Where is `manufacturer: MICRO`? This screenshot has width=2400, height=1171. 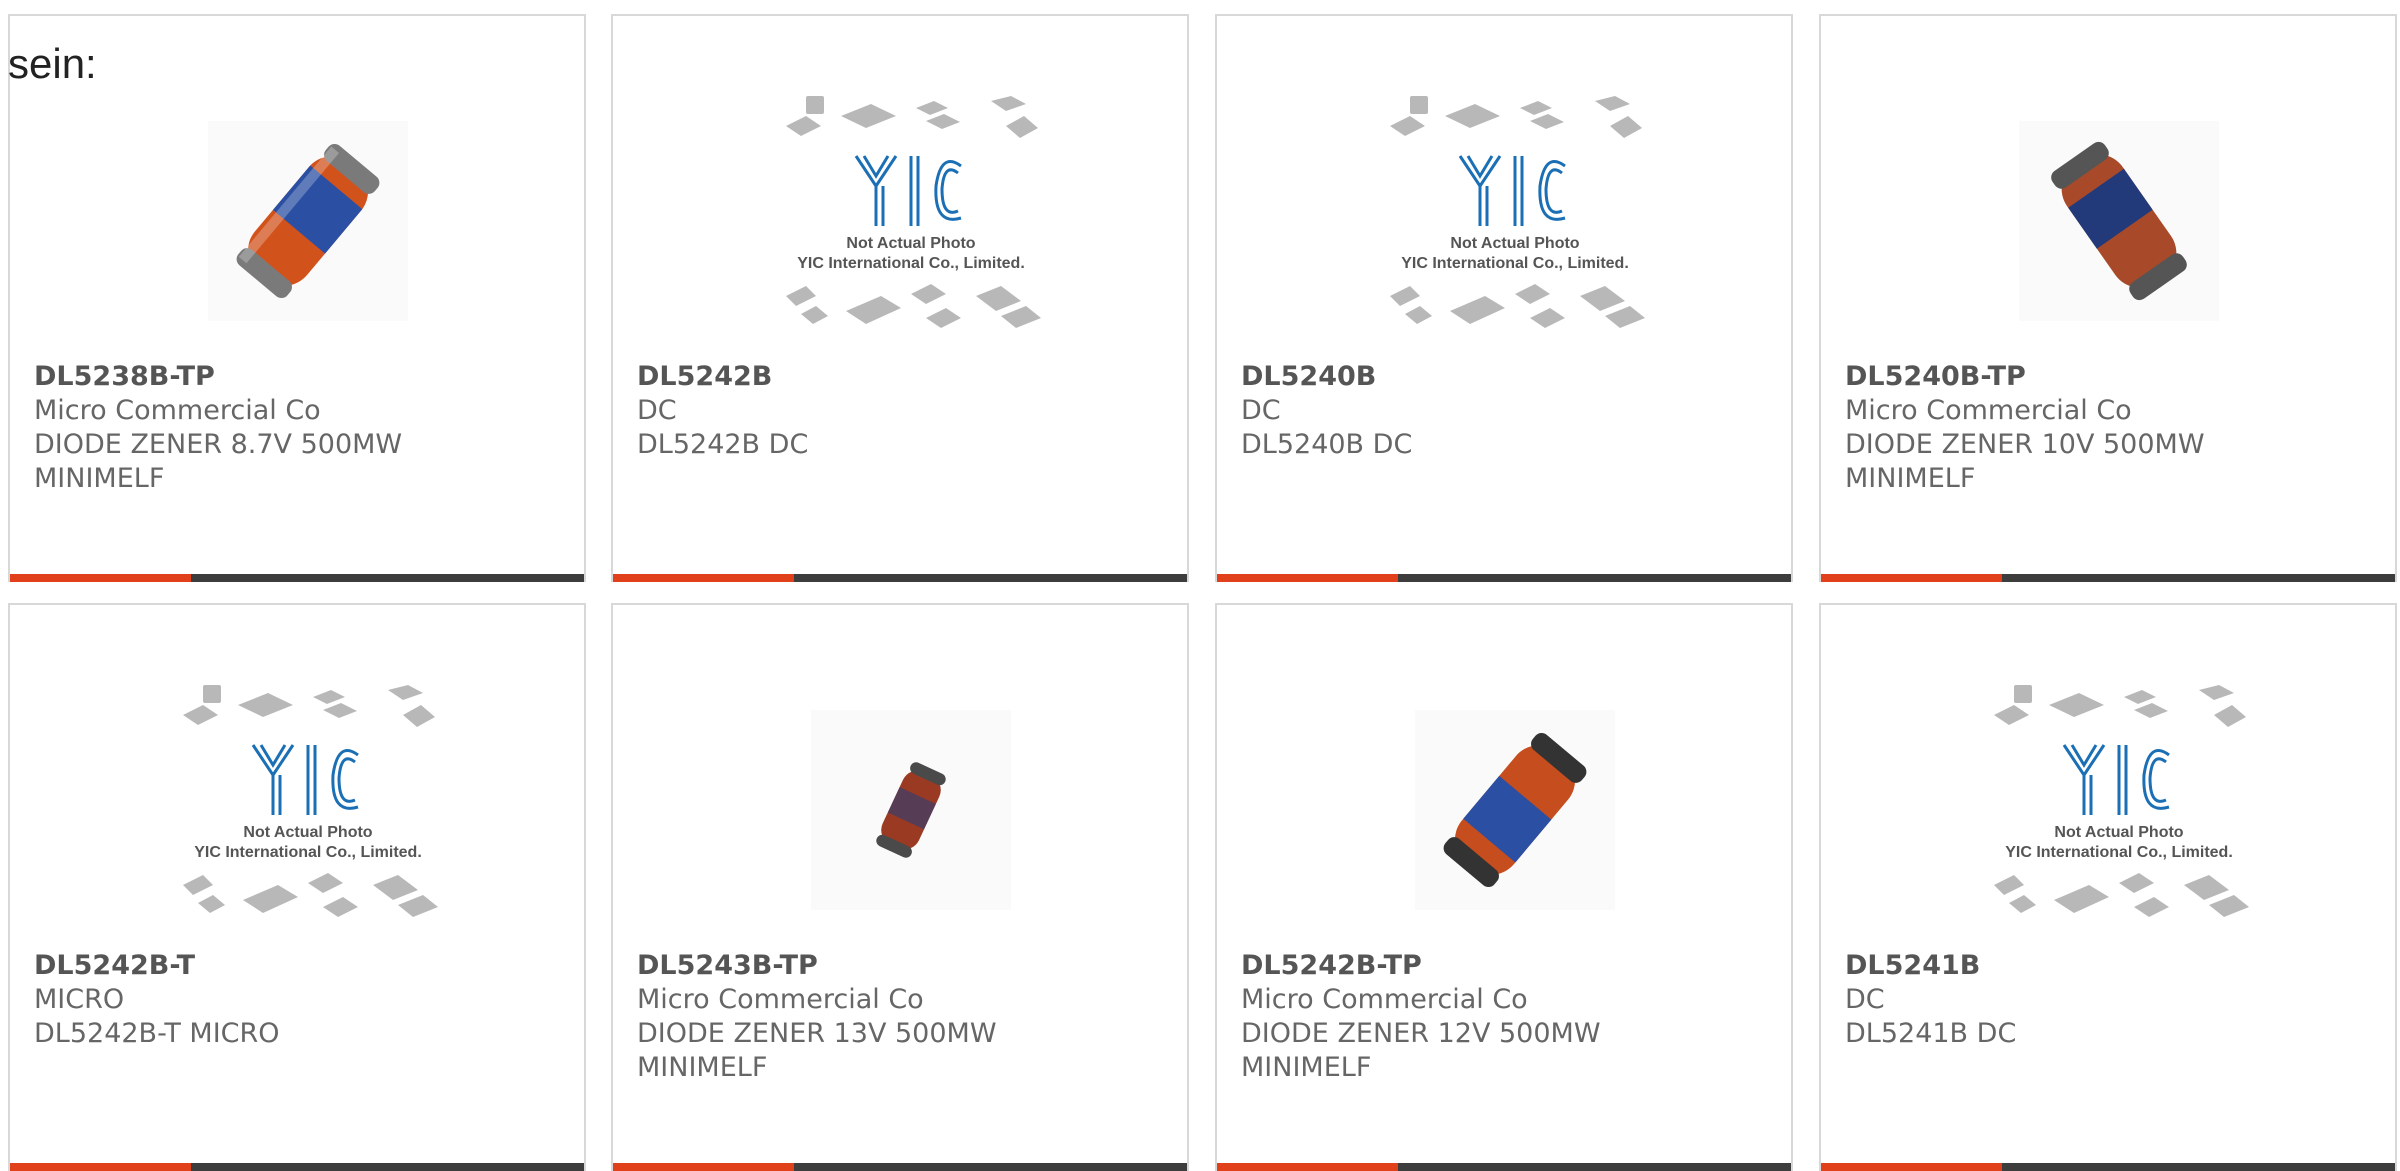 manufacturer: MICRO is located at coordinates (79, 999).